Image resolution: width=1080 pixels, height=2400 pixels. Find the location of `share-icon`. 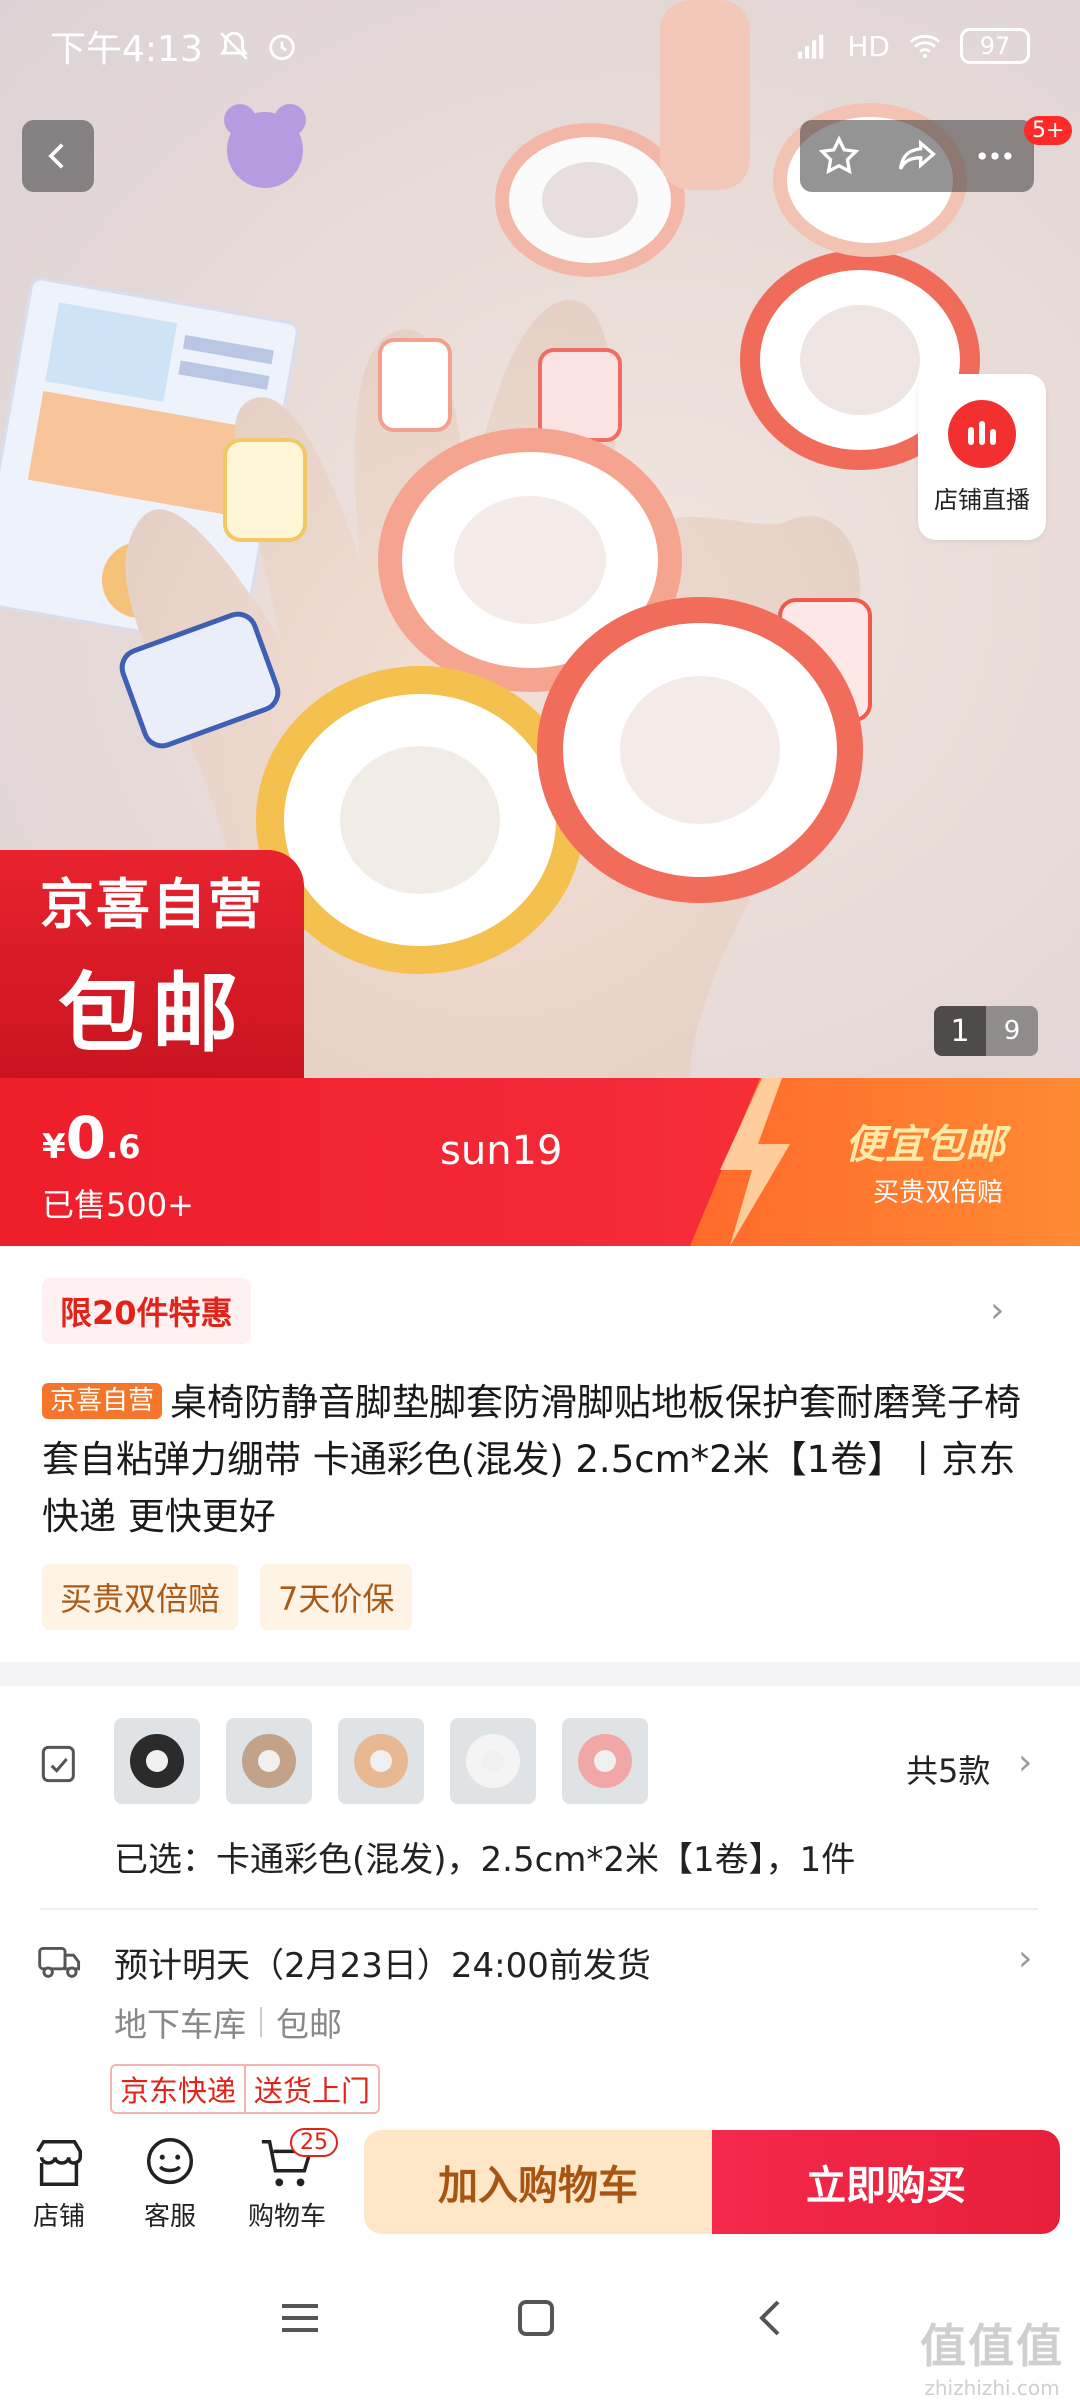

share-icon is located at coordinates (917, 156).